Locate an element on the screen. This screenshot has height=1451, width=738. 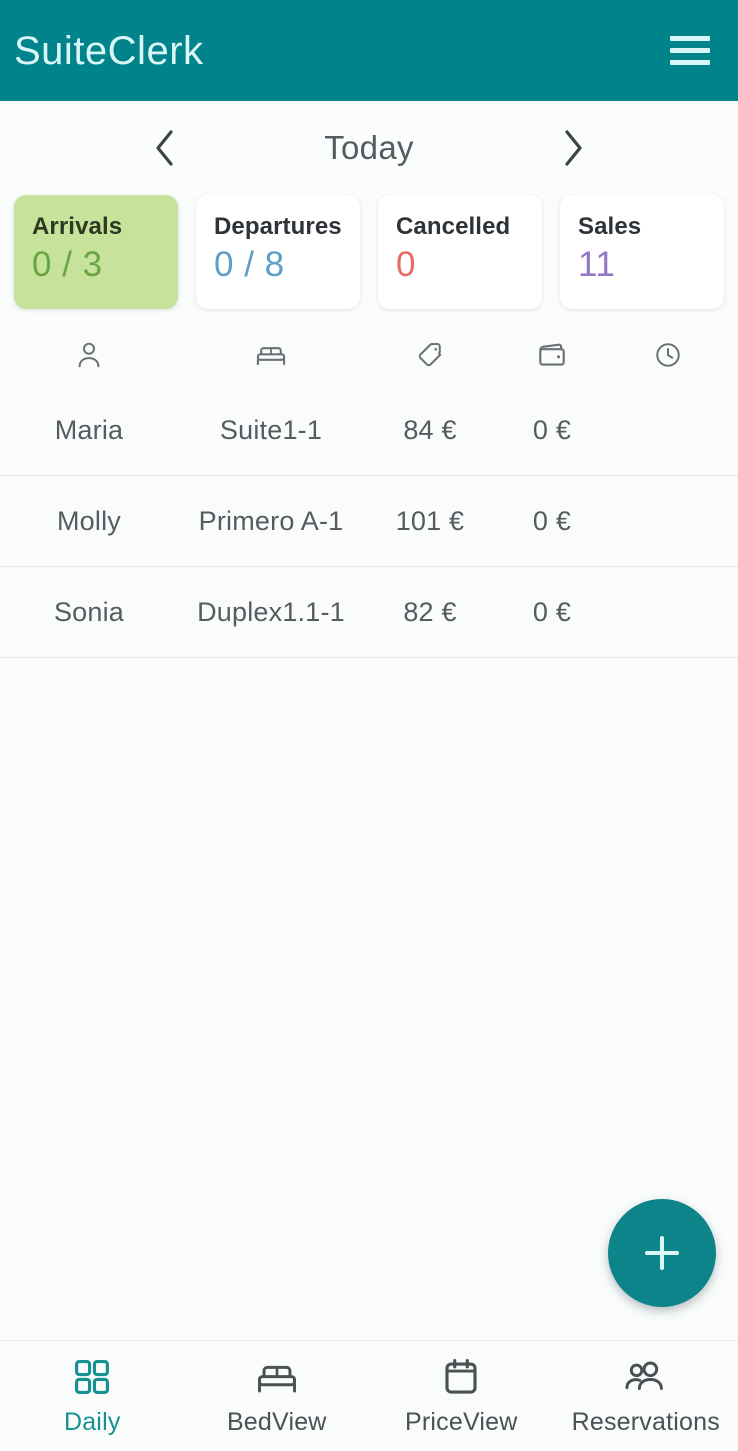
stat-card-label: Sales is located at coordinates (610, 226).